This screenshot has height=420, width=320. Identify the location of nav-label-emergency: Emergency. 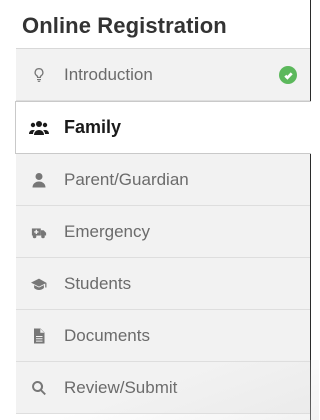
(107, 231).